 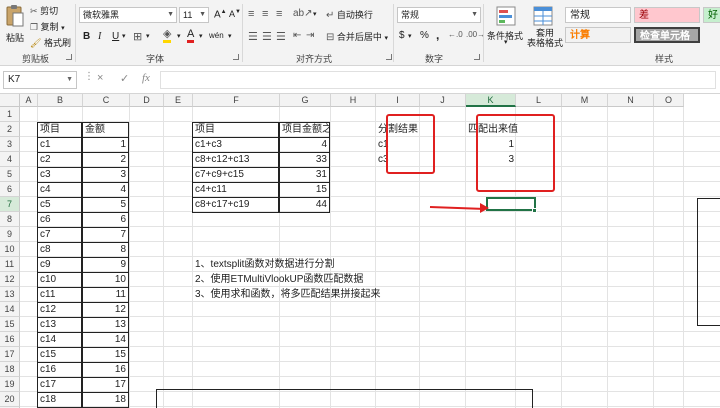 I want to click on number-format-combo: 常规 ▼, so click(x=439, y=15).